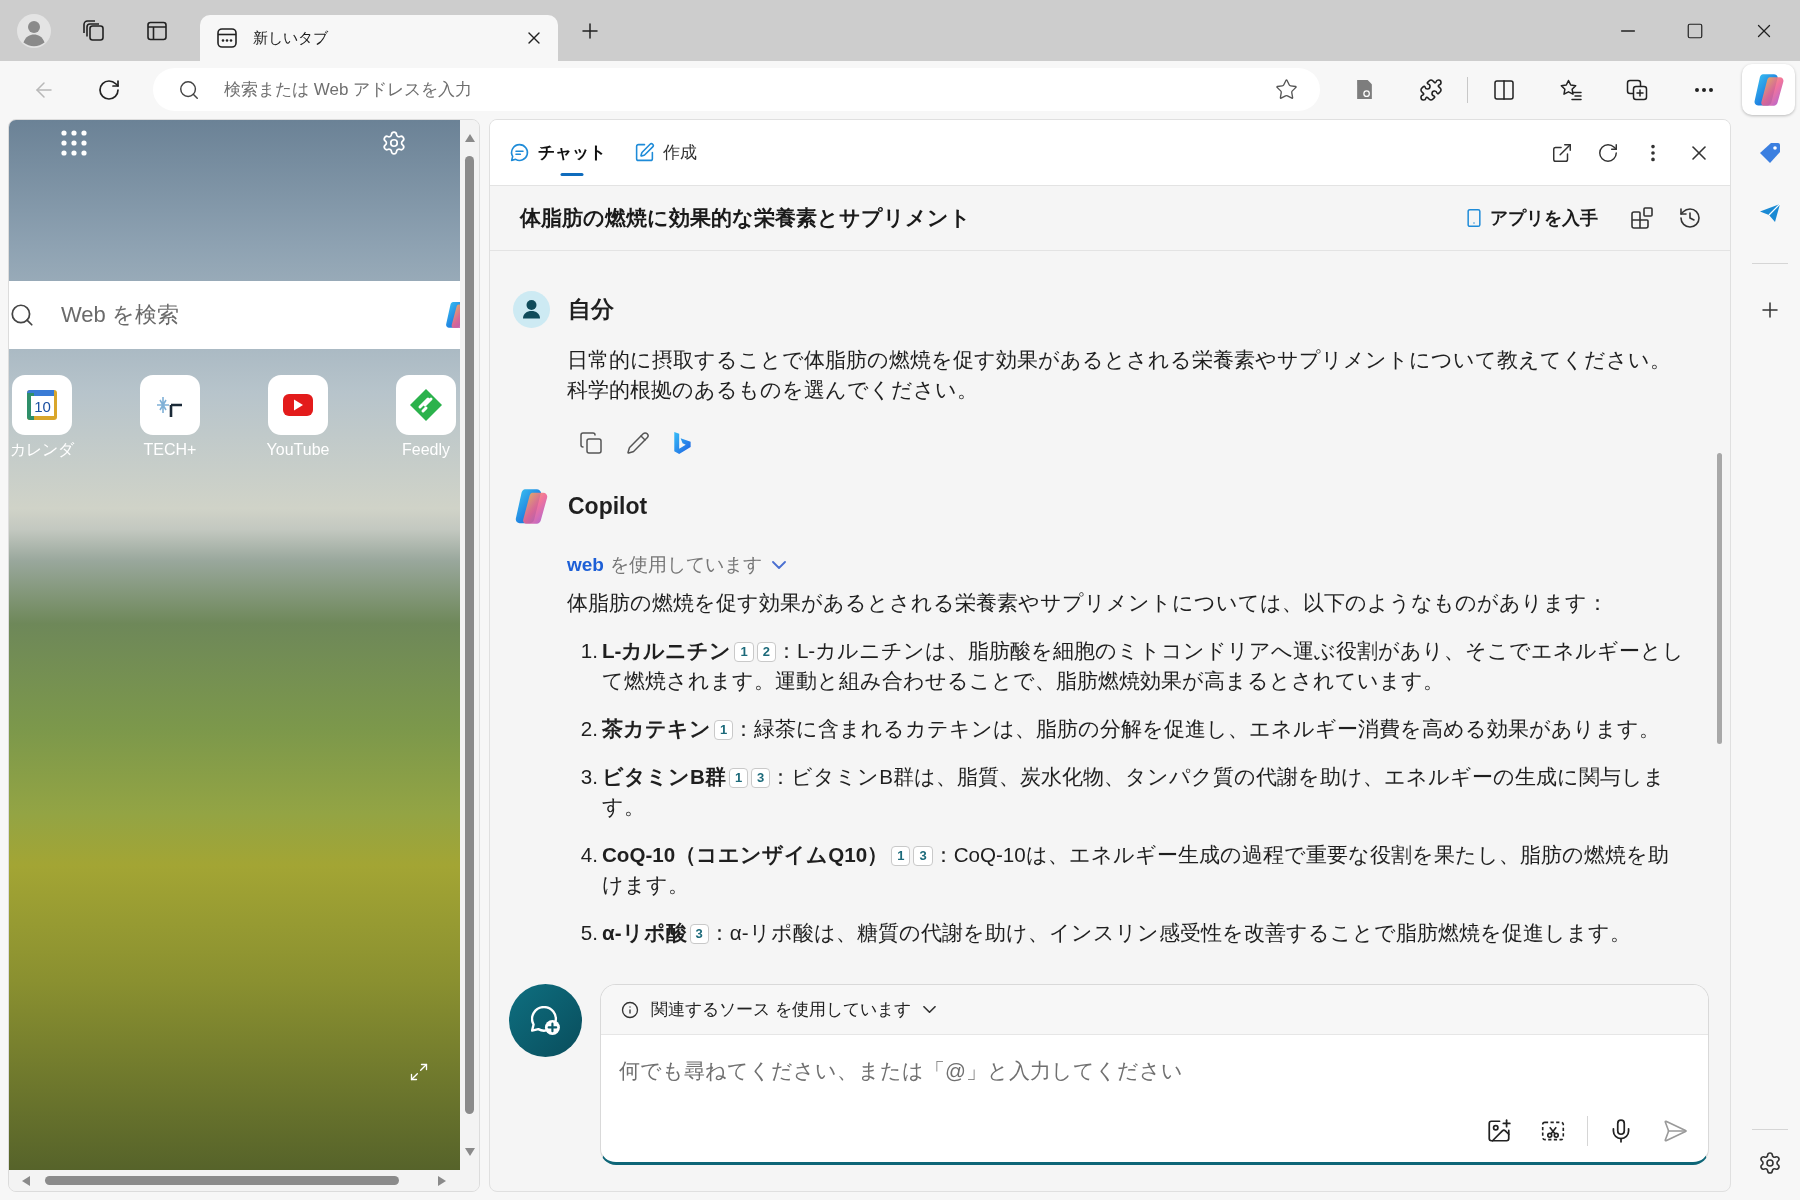 This screenshot has width=1800, height=1200. I want to click on workspaces-icon, so click(94, 30).